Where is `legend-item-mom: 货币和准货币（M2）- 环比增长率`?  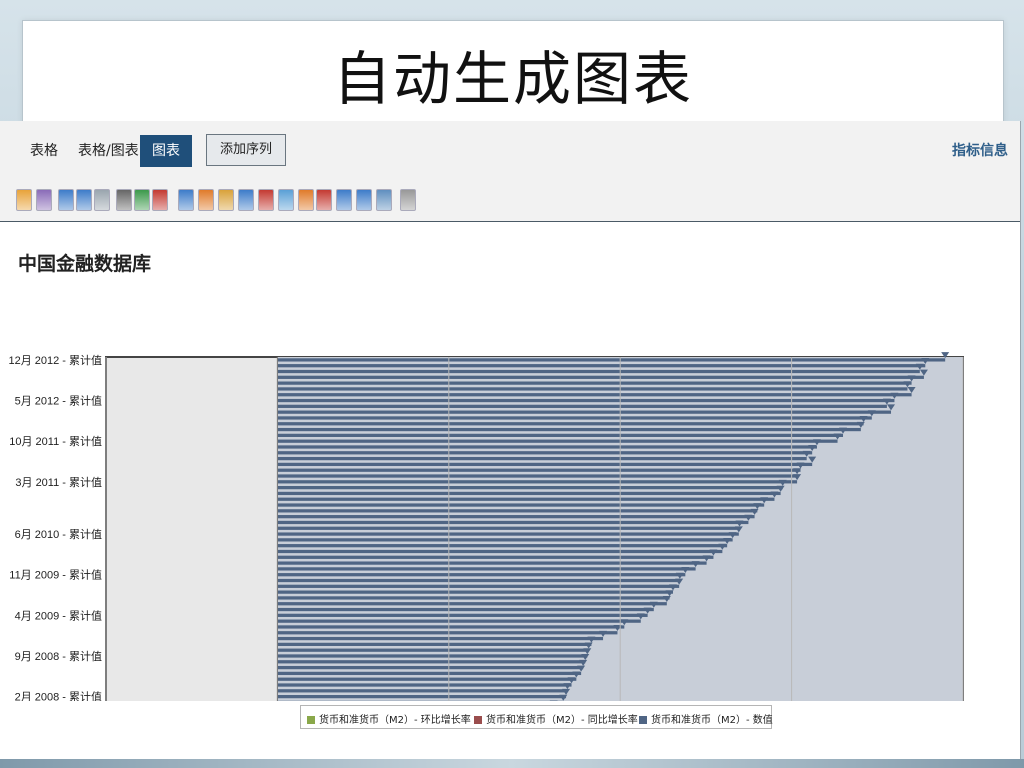 legend-item-mom: 货币和准货币（M2）- 环比增长率 is located at coordinates (389, 718).